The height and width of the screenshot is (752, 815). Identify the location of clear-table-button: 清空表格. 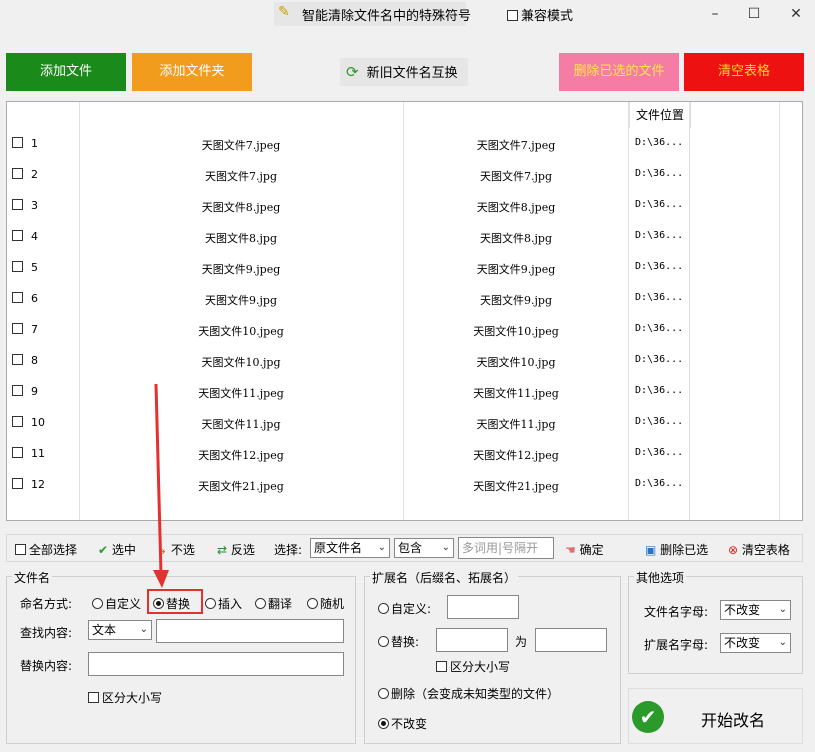
(744, 72).